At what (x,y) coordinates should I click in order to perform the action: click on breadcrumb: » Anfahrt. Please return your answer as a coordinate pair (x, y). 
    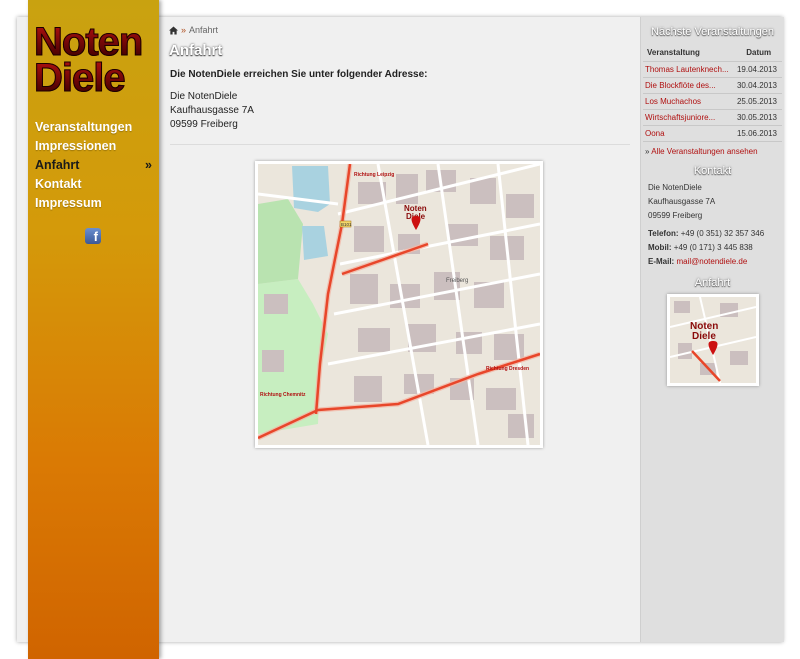
    Looking at the image, I should click on (193, 30).